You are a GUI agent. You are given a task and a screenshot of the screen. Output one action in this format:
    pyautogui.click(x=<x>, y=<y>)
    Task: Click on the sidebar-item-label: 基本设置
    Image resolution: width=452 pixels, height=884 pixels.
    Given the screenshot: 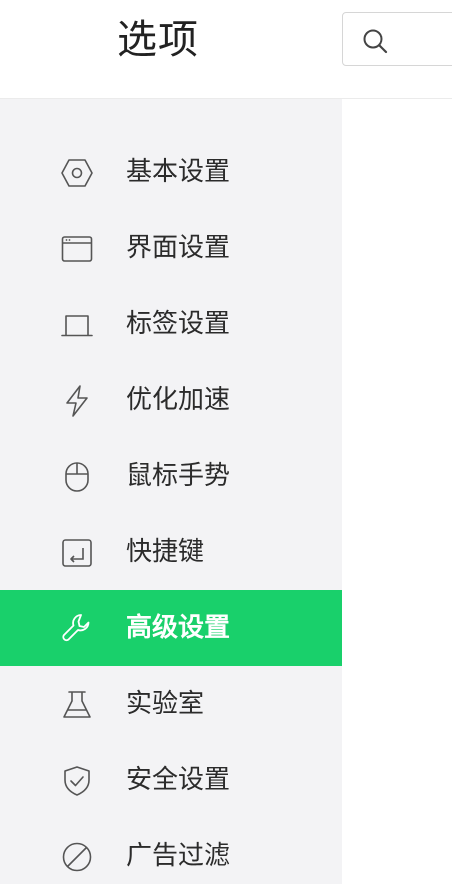 What is the action you would take?
    pyautogui.click(x=178, y=172)
    